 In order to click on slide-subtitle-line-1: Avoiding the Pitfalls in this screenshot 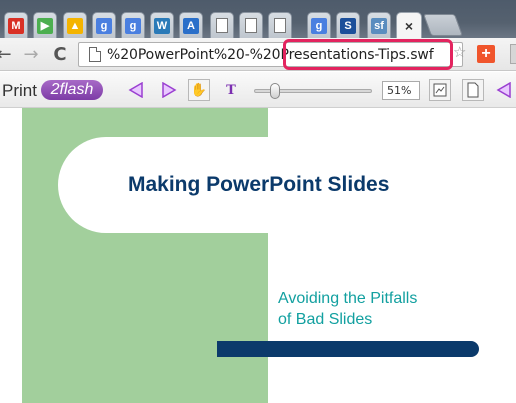, I will do `click(348, 298)`.